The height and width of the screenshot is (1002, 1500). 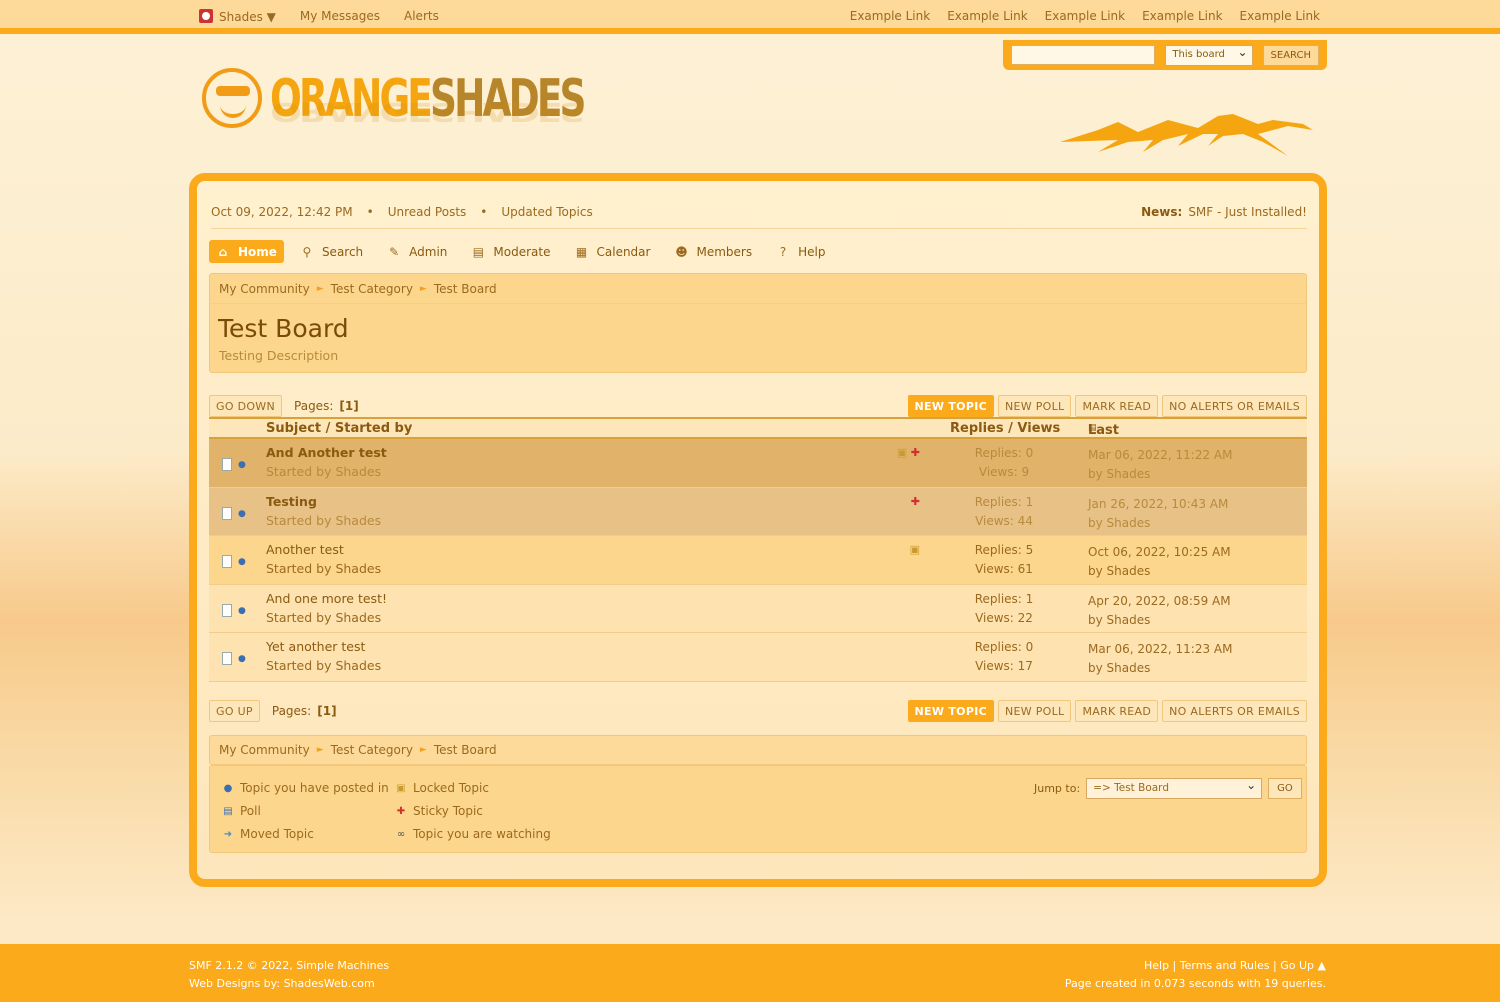 What do you see at coordinates (291, 501) in the screenshot?
I see `topic-subject-link: Testing` at bounding box center [291, 501].